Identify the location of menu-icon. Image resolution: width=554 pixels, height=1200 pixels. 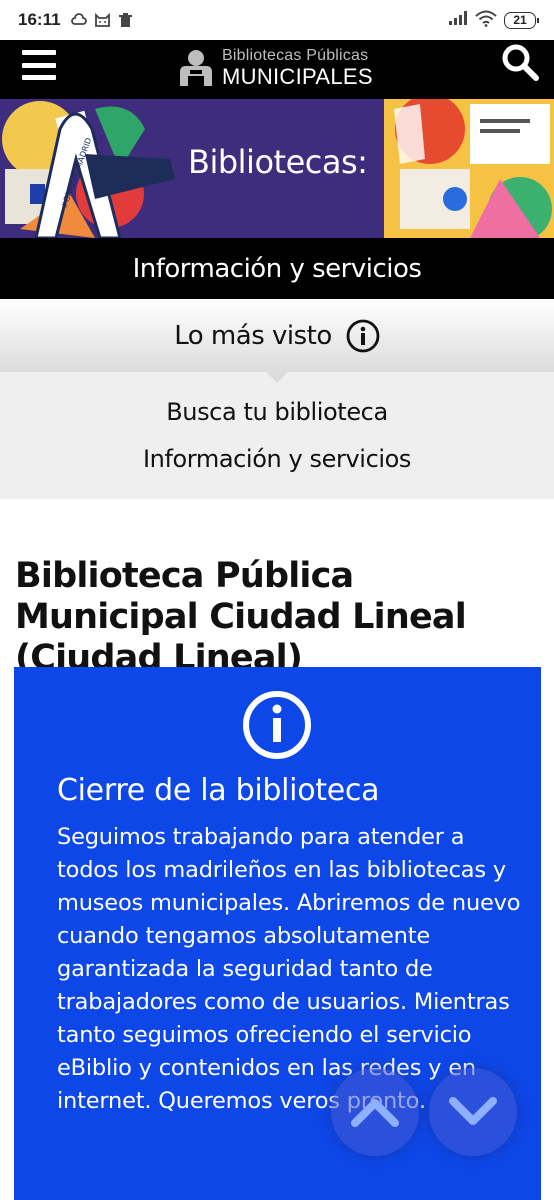
(39, 65).